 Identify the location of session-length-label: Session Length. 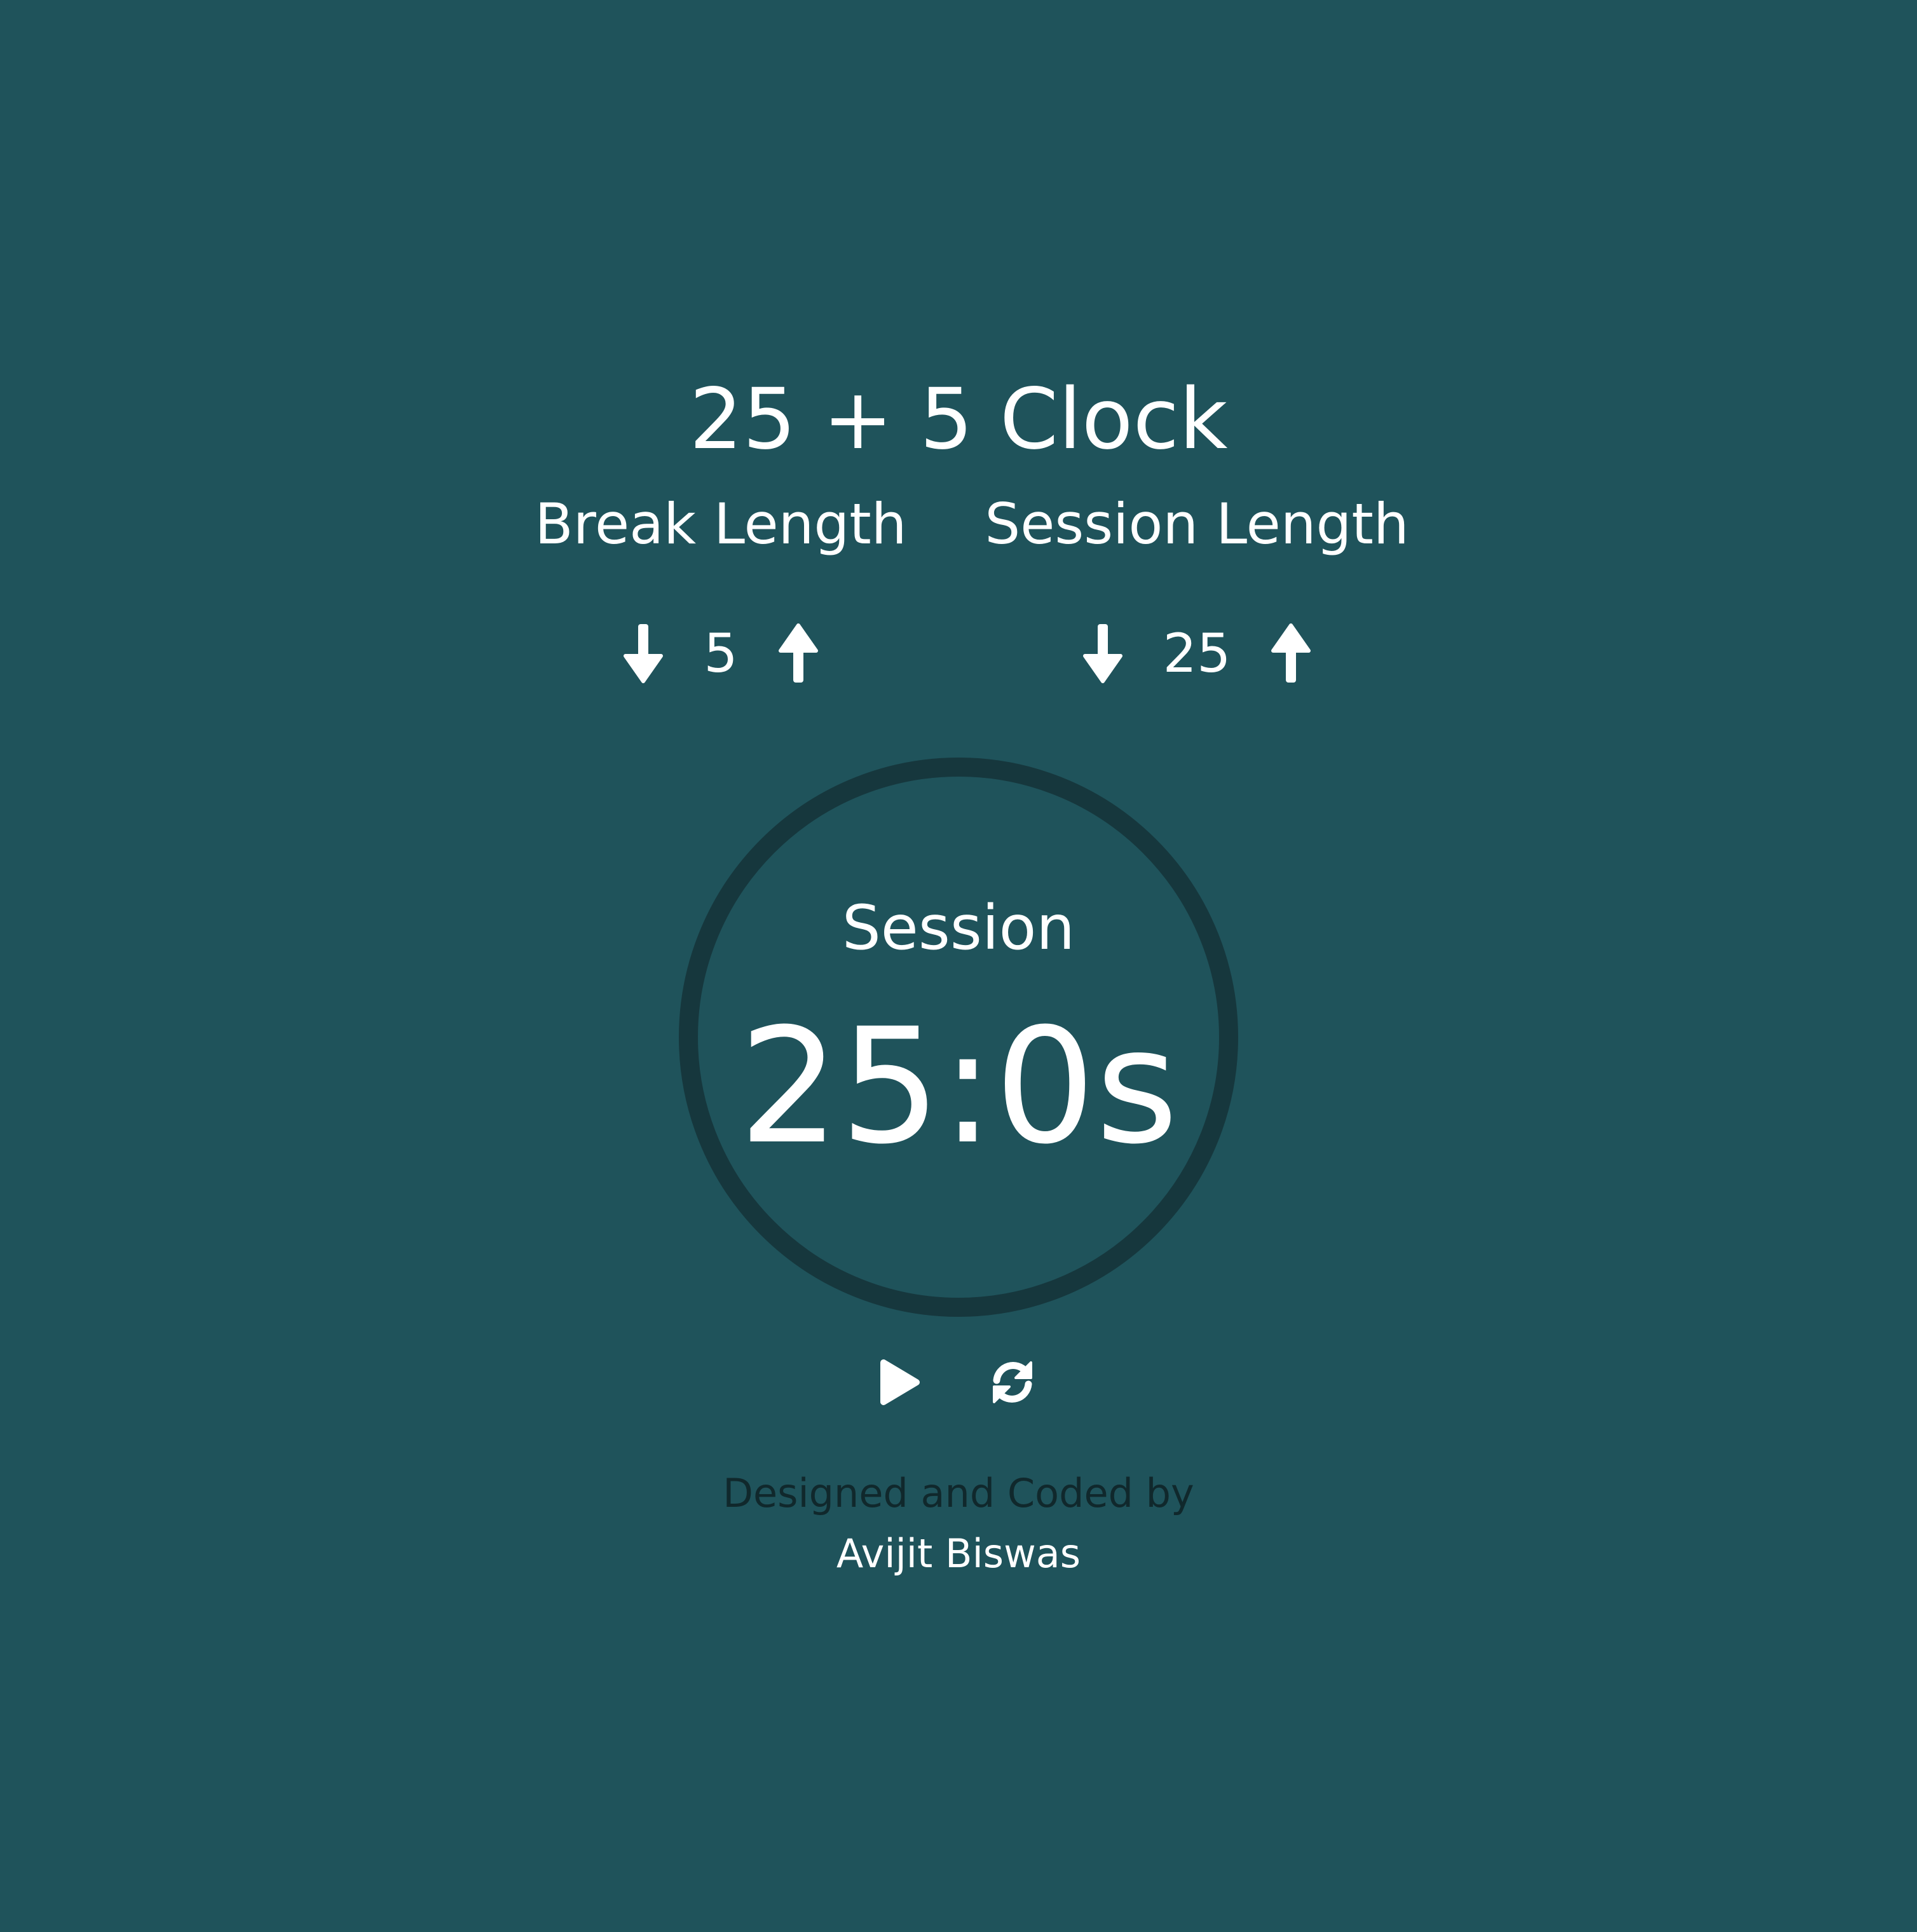
(1197, 524).